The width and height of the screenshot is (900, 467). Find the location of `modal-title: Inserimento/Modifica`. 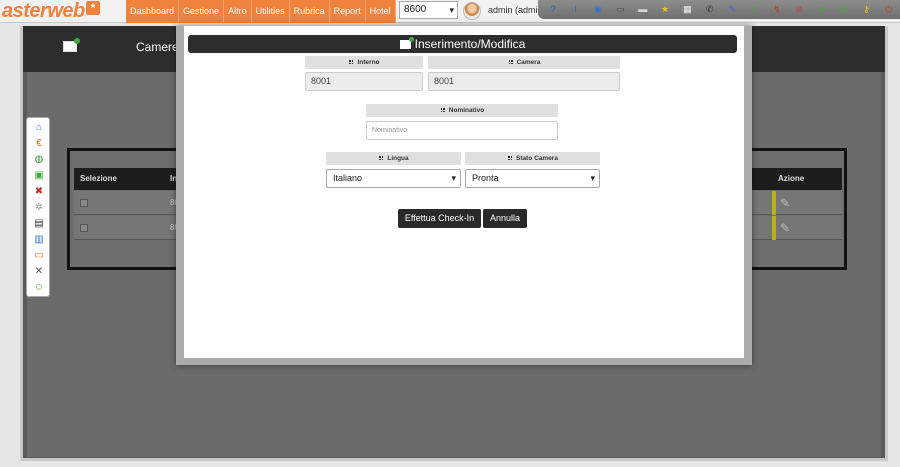

modal-title: Inserimento/Modifica is located at coordinates (470, 44).